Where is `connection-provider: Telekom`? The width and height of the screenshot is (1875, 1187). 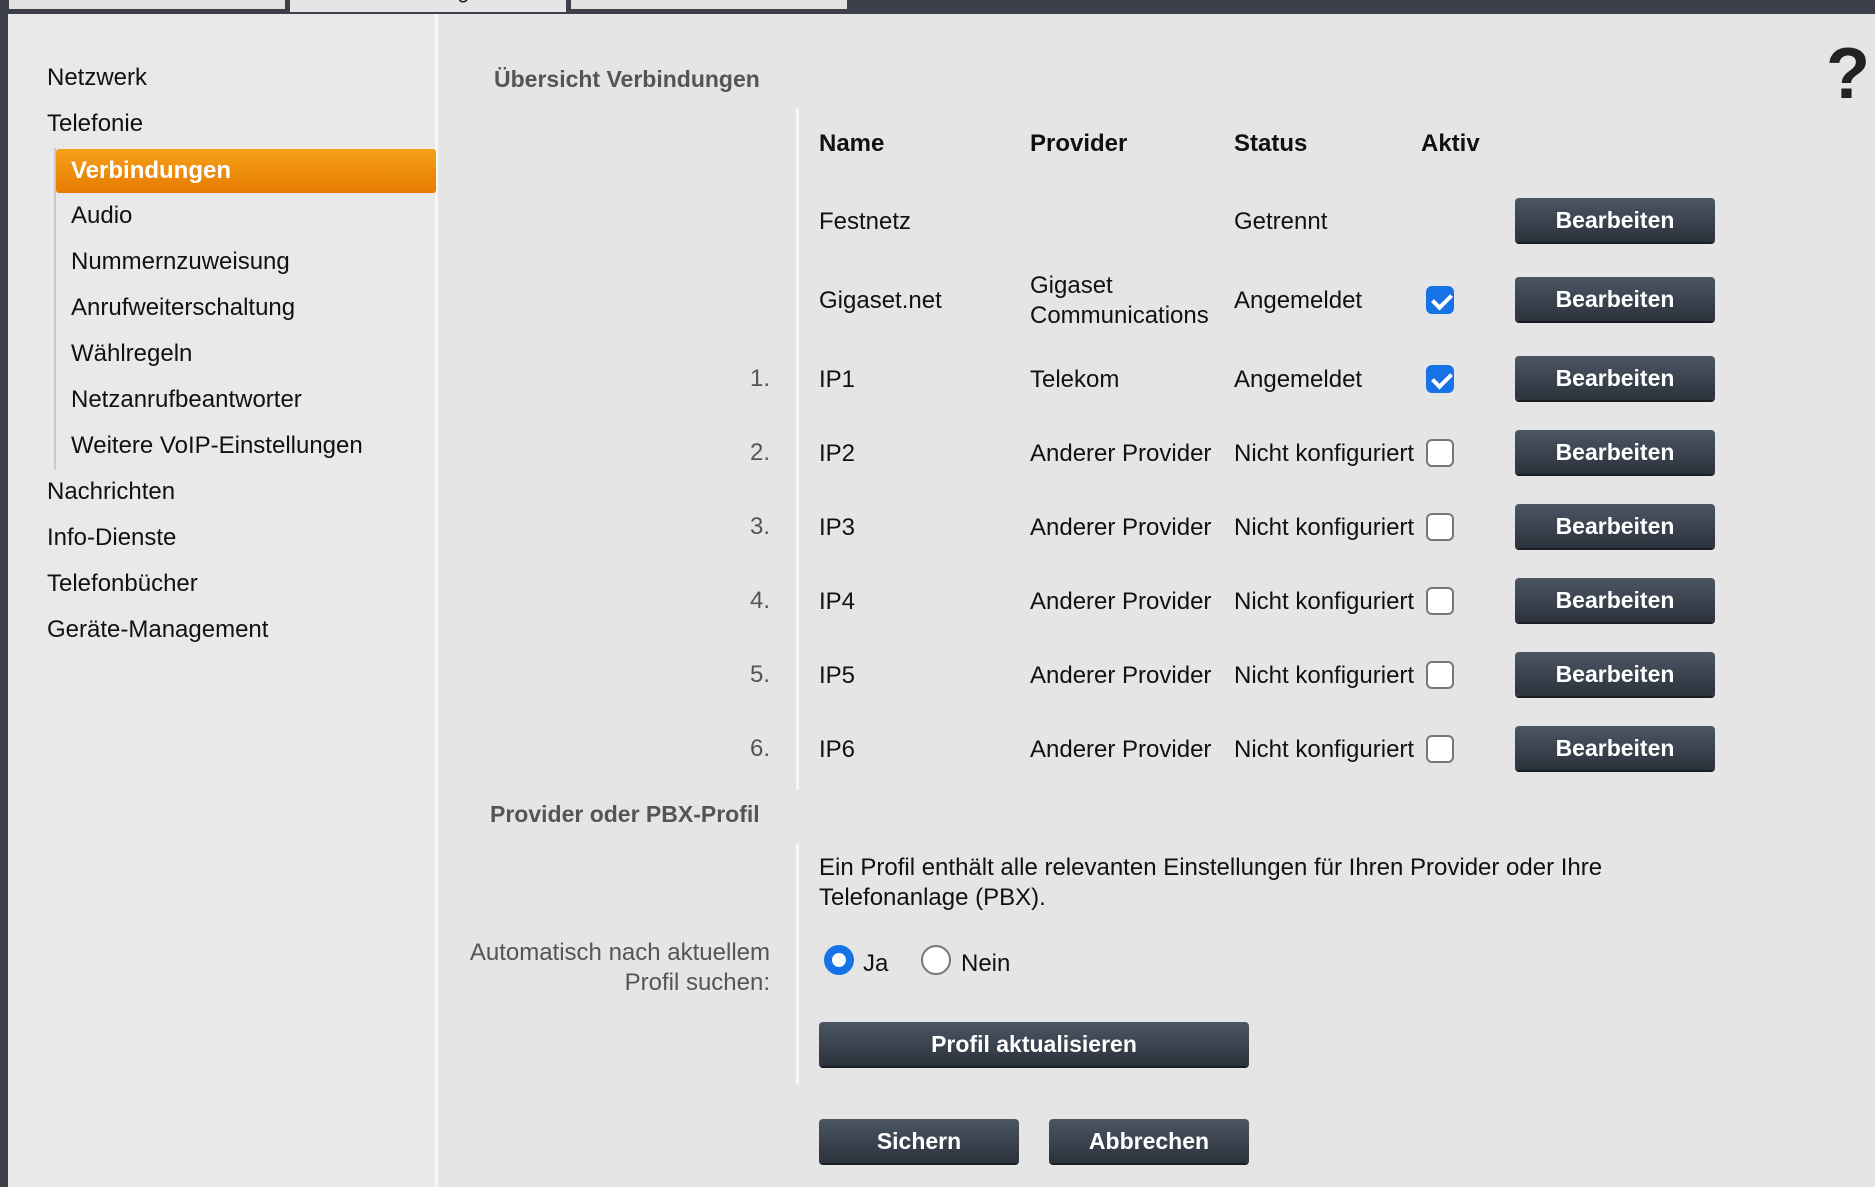 connection-provider: Telekom is located at coordinates (1075, 379).